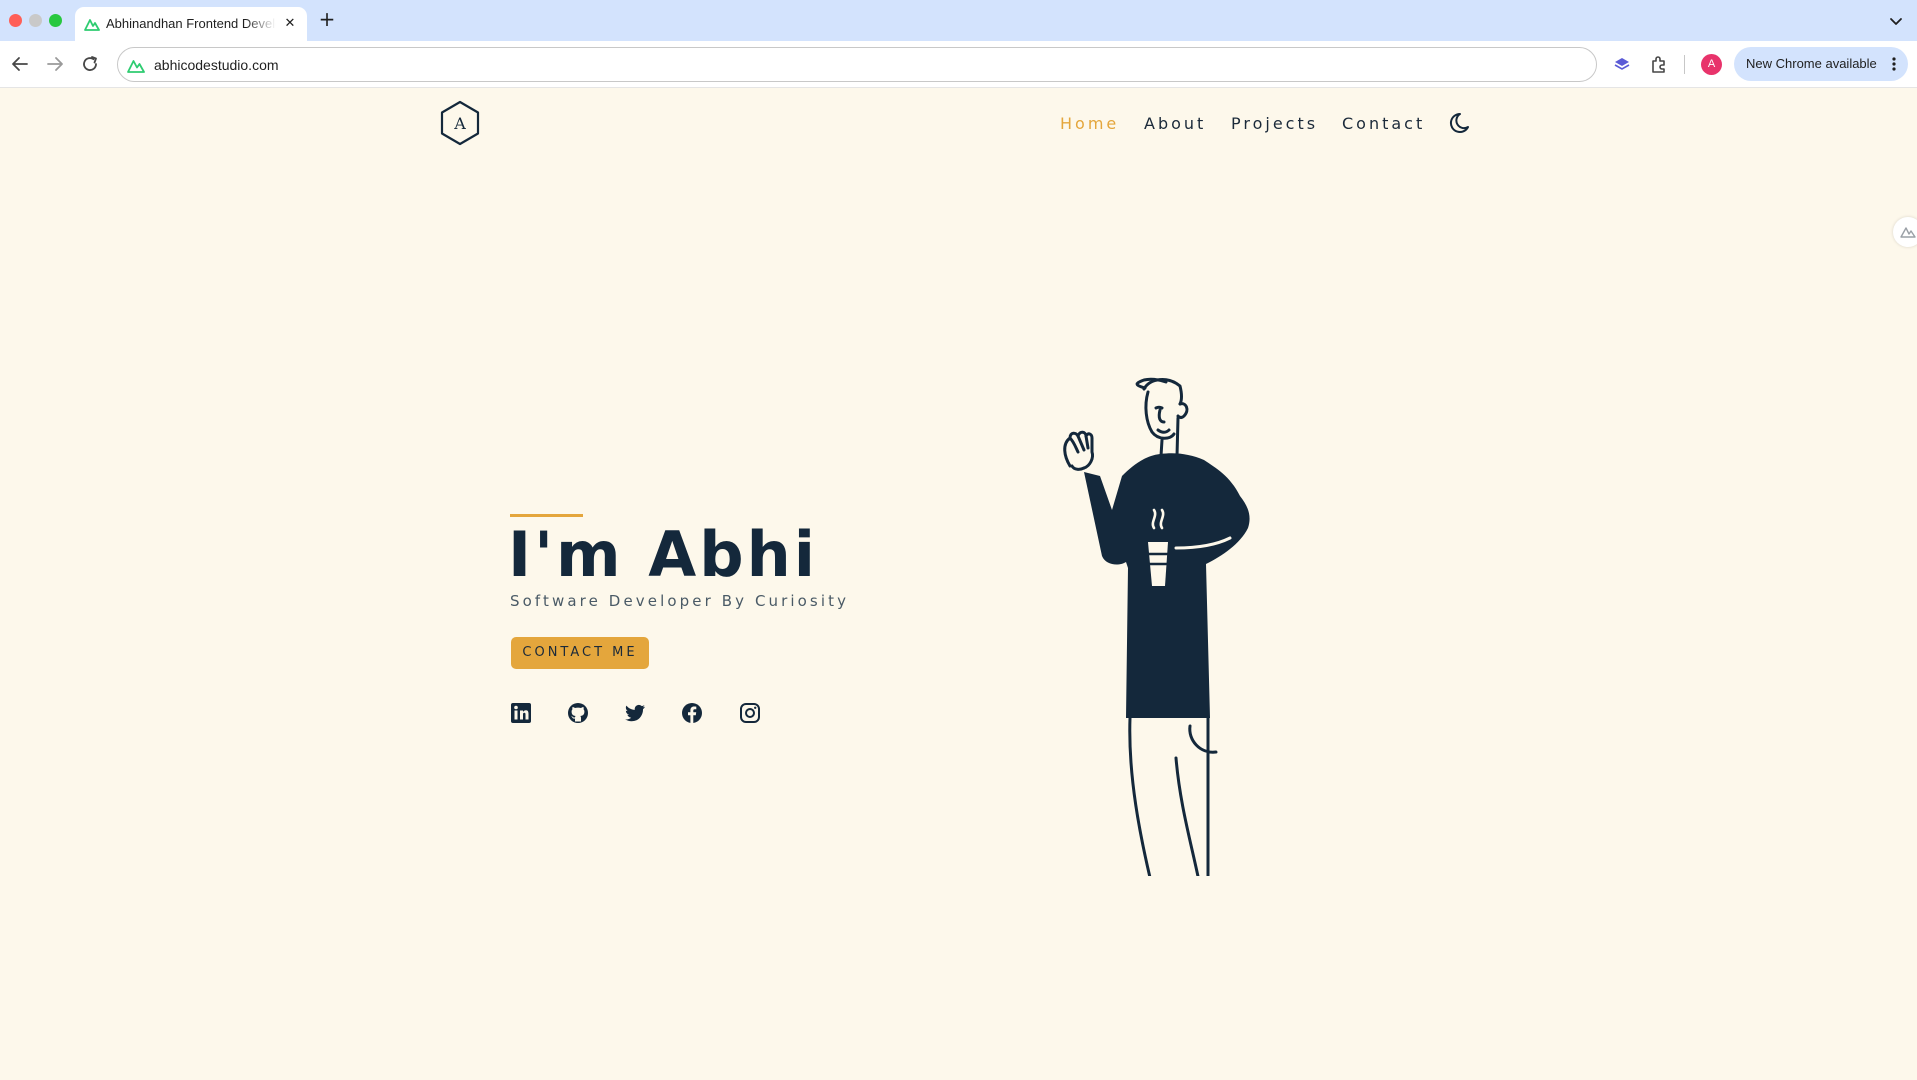  Describe the element at coordinates (578, 713) in the screenshot. I see `github-icon` at that location.